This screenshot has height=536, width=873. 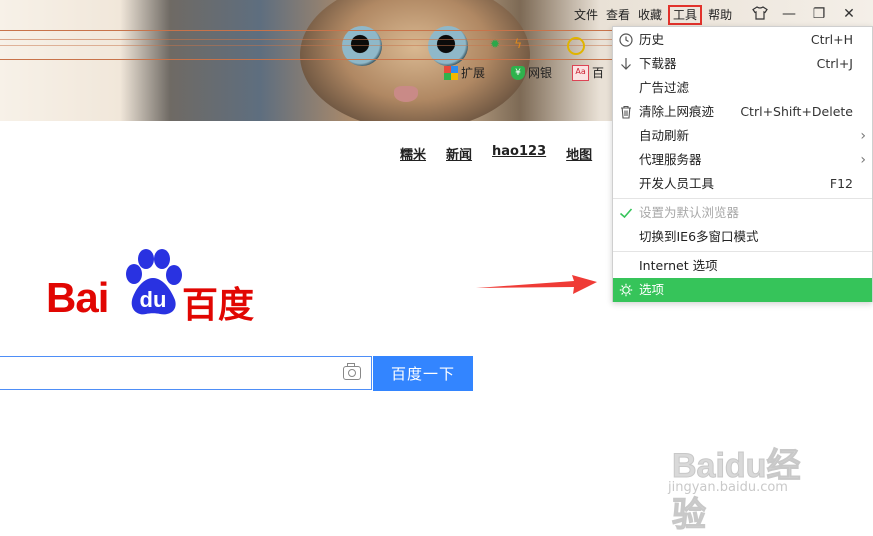 I want to click on menu-item-label: 自动刷新, so click(x=664, y=135).